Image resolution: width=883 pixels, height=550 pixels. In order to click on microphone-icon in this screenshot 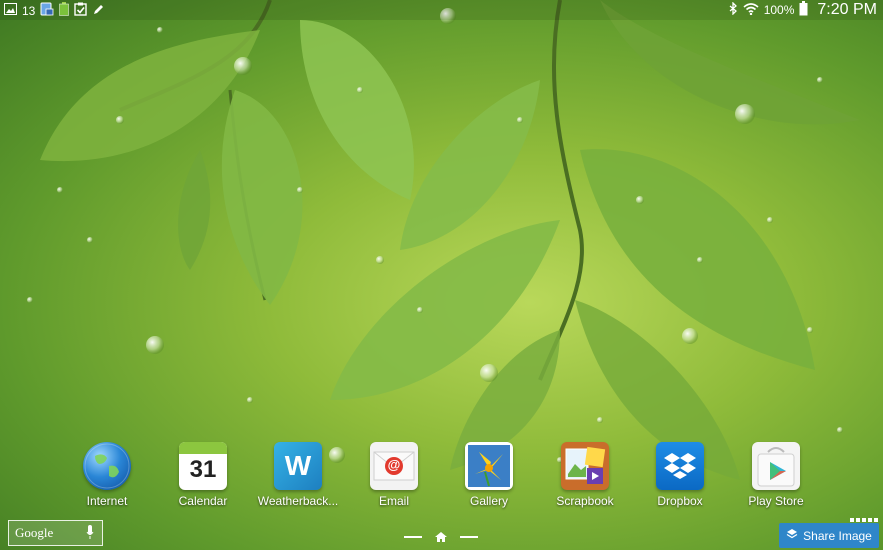, I will do `click(90, 534)`.